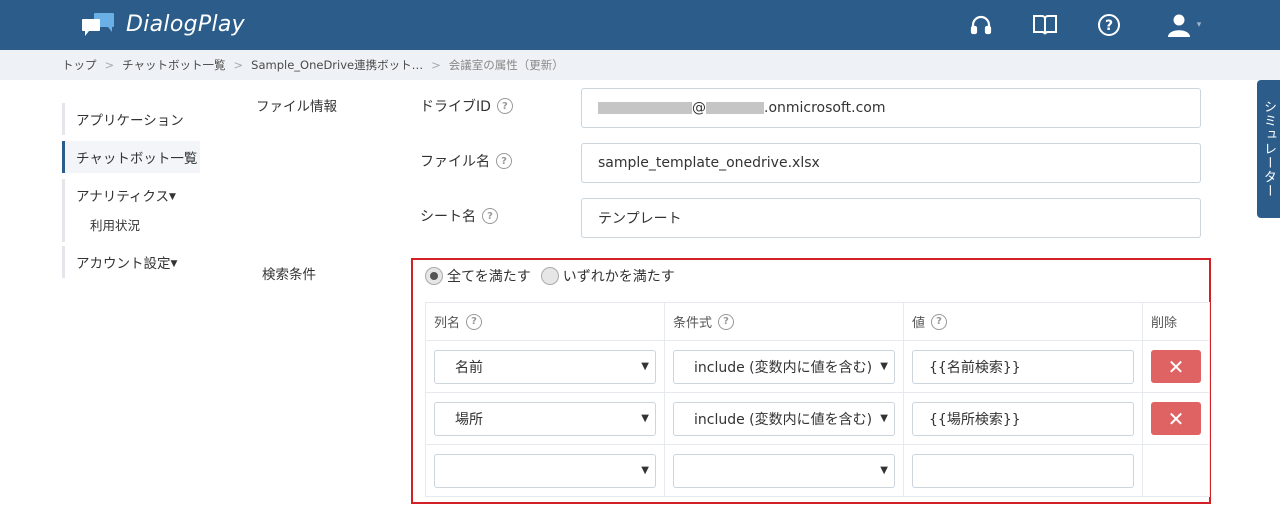  What do you see at coordinates (455, 107) in the screenshot?
I see `drive-id-label-text: ドライブID` at bounding box center [455, 107].